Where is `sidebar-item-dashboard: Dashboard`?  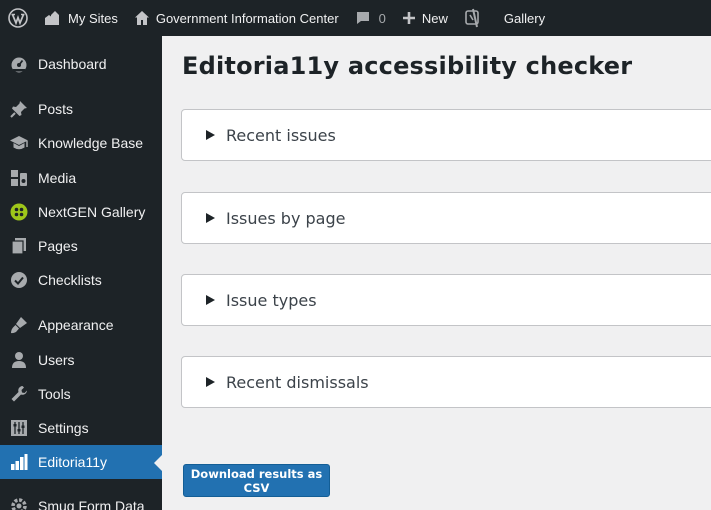 sidebar-item-dashboard: Dashboard is located at coordinates (81, 64).